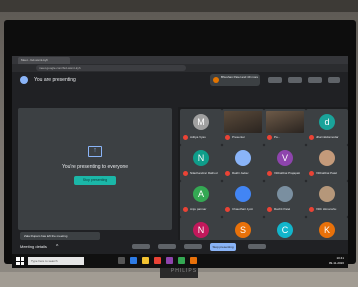 The image size is (358, 287). What do you see at coordinates (121, 260) in the screenshot?
I see `task-view-icon` at bounding box center [121, 260].